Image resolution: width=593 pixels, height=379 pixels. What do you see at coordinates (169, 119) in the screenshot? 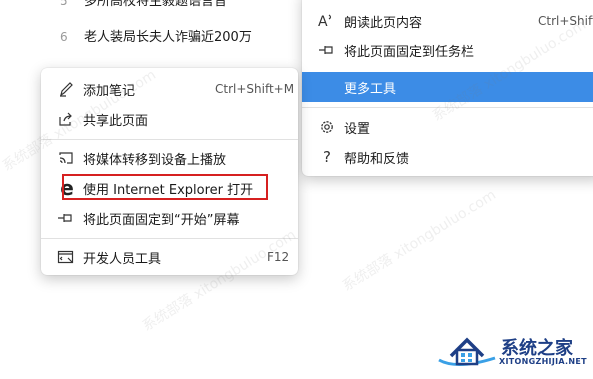
I see `menu-item-share-page: 共享此页面` at bounding box center [169, 119].